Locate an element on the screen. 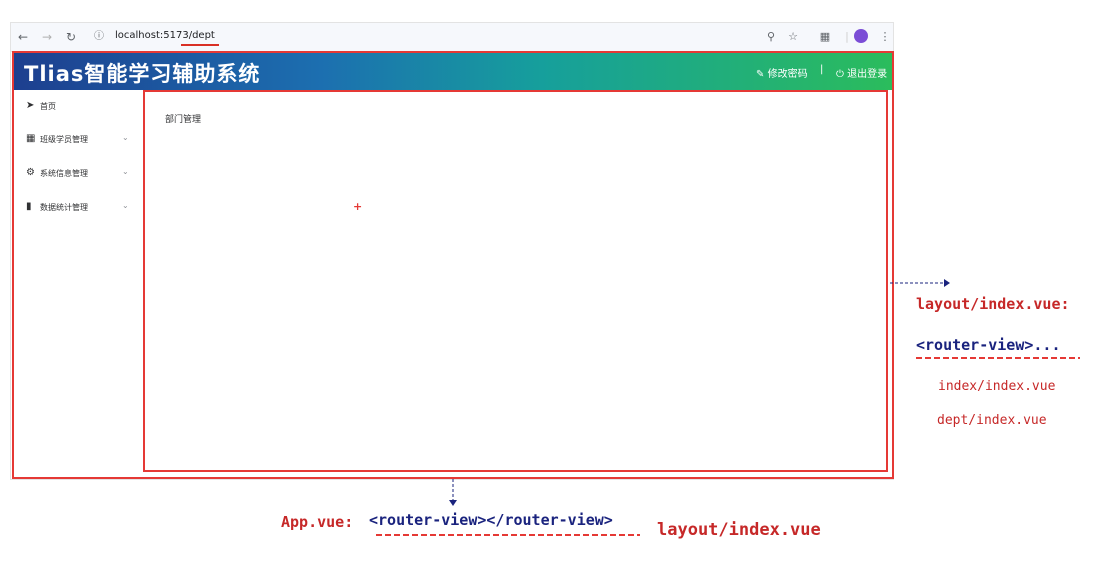  sidebar-menu: ➤ 首页 ▦ 班级学员管理 ⌄ ⚙ 系统信息管理 ⌄ ▮ 数据统计管理 ⌄ is located at coordinates (78, 283).